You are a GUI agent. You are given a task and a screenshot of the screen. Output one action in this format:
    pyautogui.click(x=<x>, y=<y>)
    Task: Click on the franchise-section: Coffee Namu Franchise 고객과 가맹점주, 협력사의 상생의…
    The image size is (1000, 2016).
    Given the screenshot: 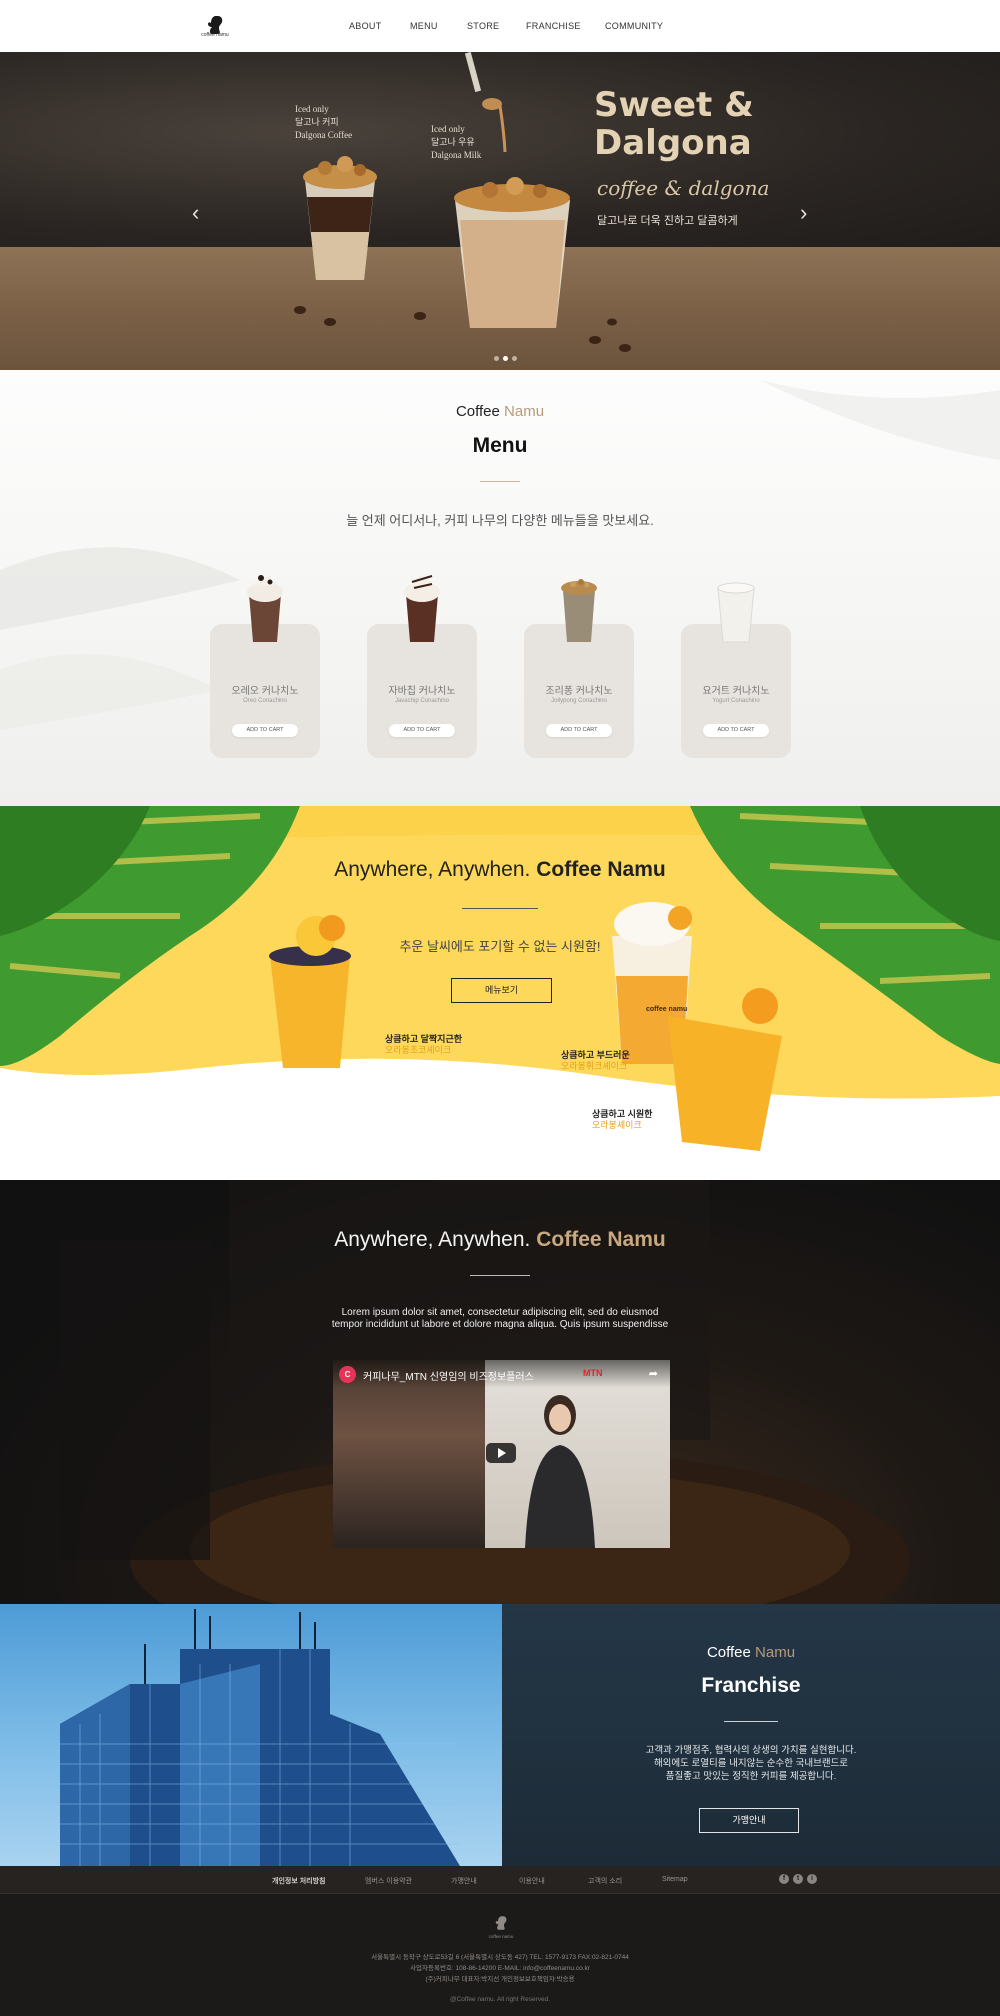 What is the action you would take?
    pyautogui.click(x=500, y=1735)
    